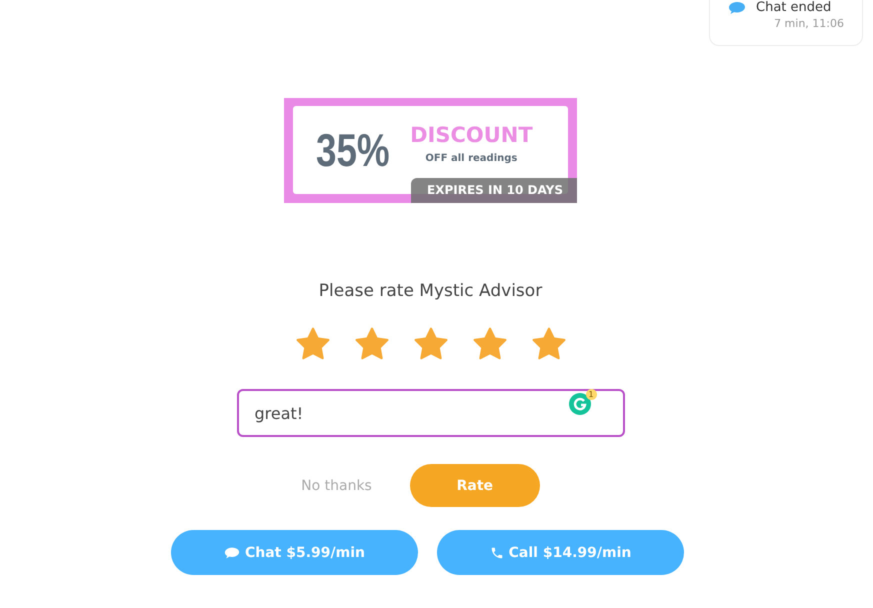 The width and height of the screenshot is (873, 608). I want to click on no-thanks-link: No thanks, so click(336, 486).